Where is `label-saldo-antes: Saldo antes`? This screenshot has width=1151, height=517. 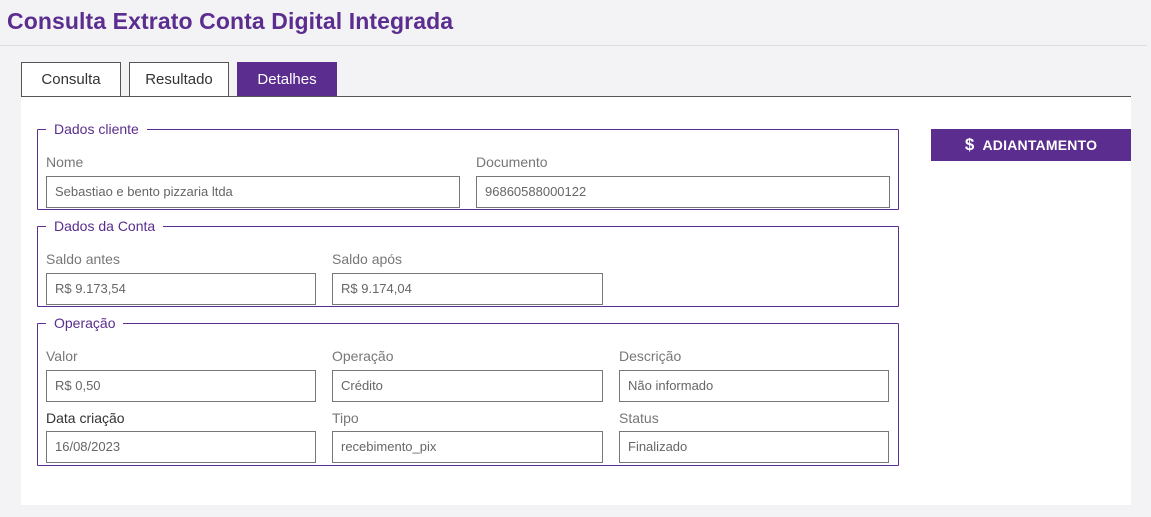 label-saldo-antes: Saldo antes is located at coordinates (83, 259).